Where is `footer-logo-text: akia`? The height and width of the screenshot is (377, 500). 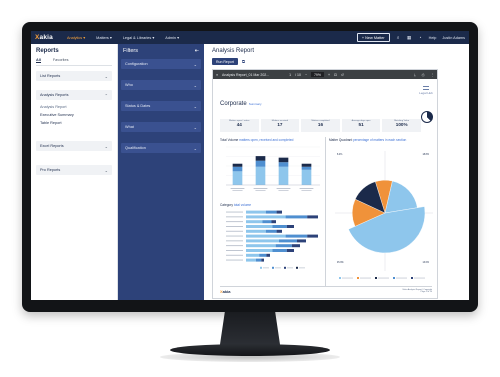
footer-logo-text: akia is located at coordinates (226, 291).